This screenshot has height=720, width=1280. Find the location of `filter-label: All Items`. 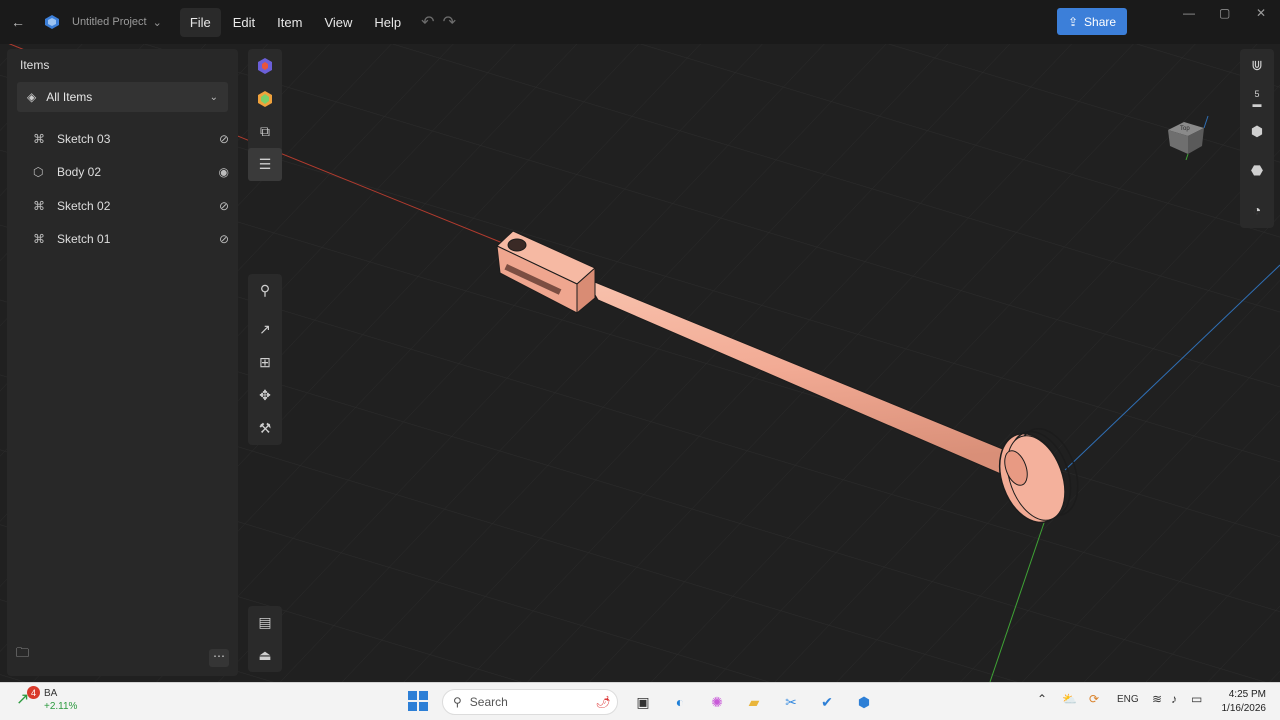

filter-label: All Items is located at coordinates (69, 97).